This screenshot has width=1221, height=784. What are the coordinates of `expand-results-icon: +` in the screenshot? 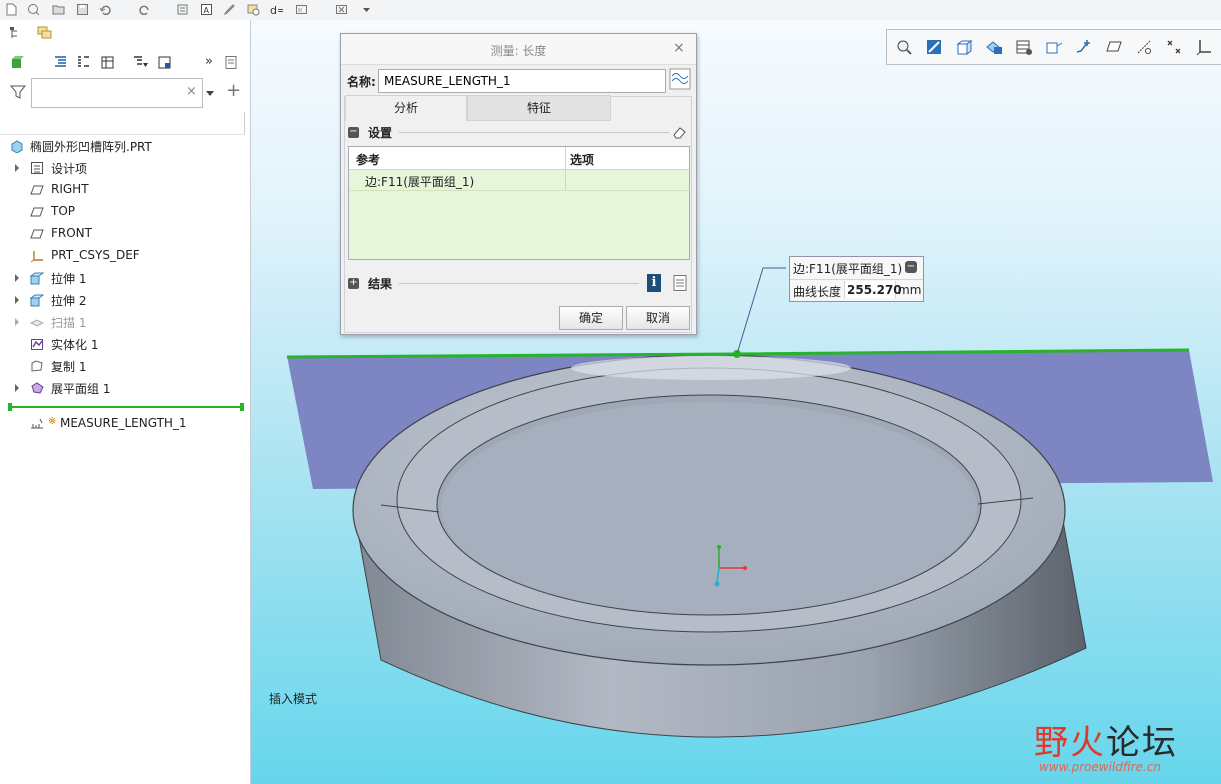 It's located at (353, 283).